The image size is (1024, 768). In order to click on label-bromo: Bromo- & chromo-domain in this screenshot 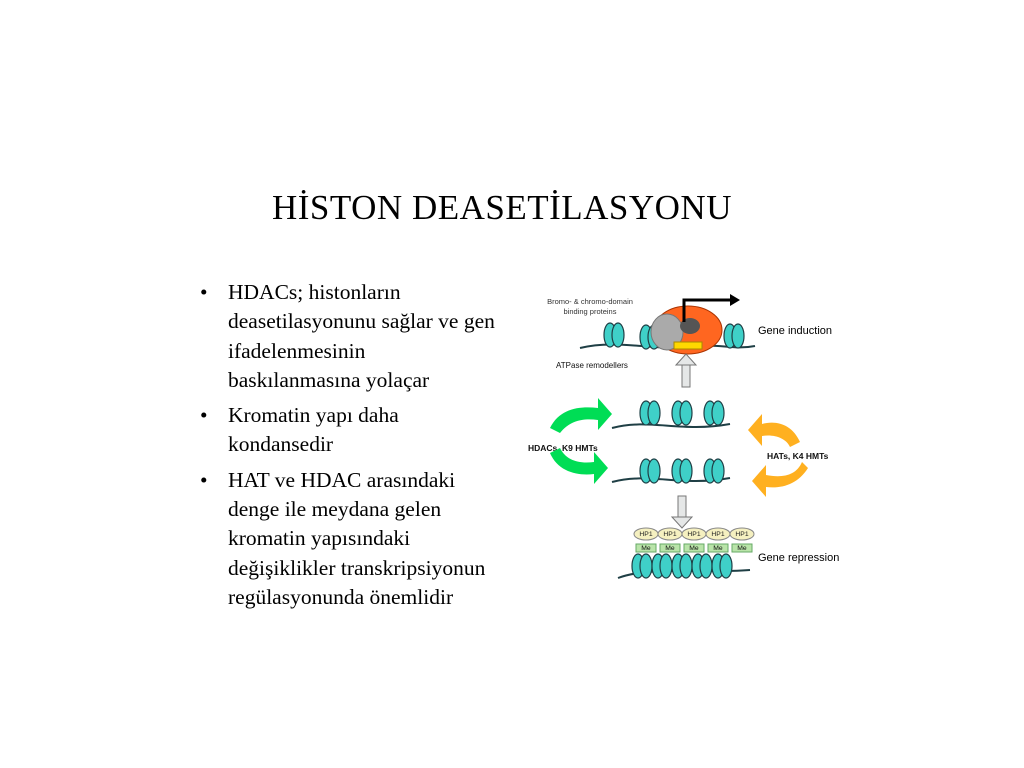, I will do `click(590, 301)`.